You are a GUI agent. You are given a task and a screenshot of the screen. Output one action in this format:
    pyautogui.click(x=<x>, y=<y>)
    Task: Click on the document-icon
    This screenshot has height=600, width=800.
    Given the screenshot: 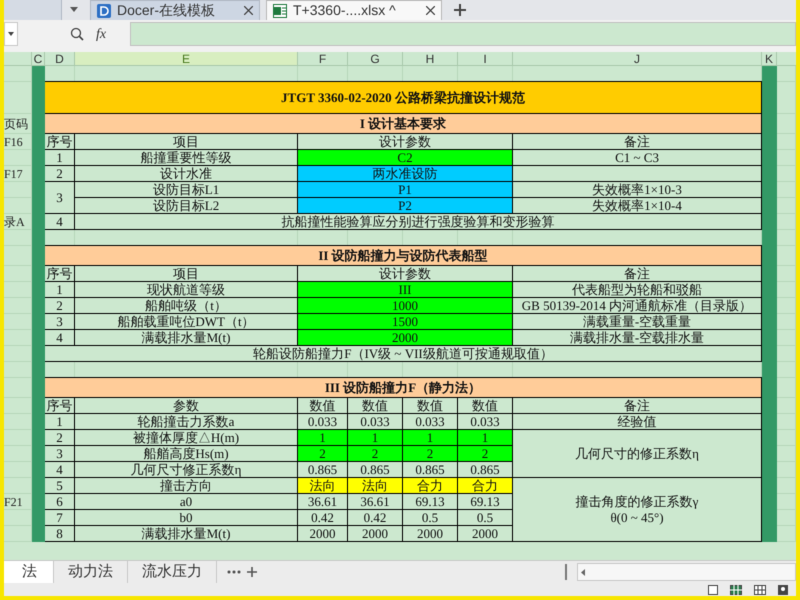 What is the action you would take?
    pyautogui.click(x=104, y=11)
    